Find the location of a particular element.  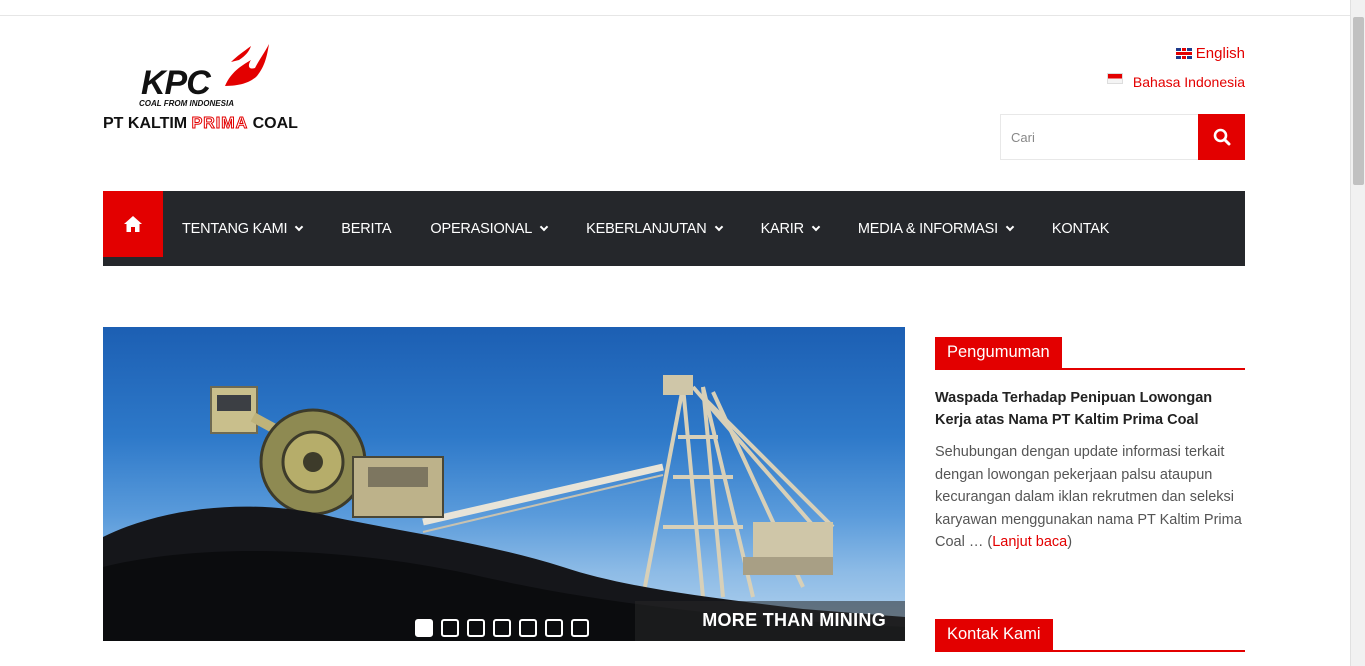

nav-item-tentang-kami: TENTANG KAMI is located at coordinates (243, 228).